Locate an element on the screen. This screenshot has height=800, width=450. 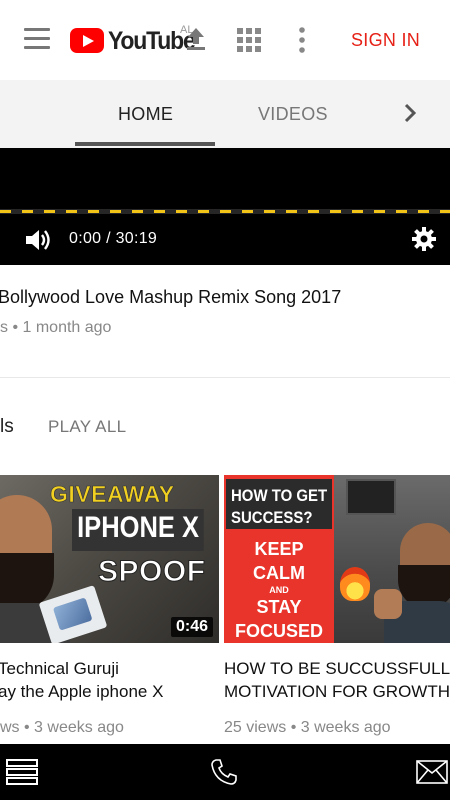
thumb-text: HOW TO GET is located at coordinates (279, 495).